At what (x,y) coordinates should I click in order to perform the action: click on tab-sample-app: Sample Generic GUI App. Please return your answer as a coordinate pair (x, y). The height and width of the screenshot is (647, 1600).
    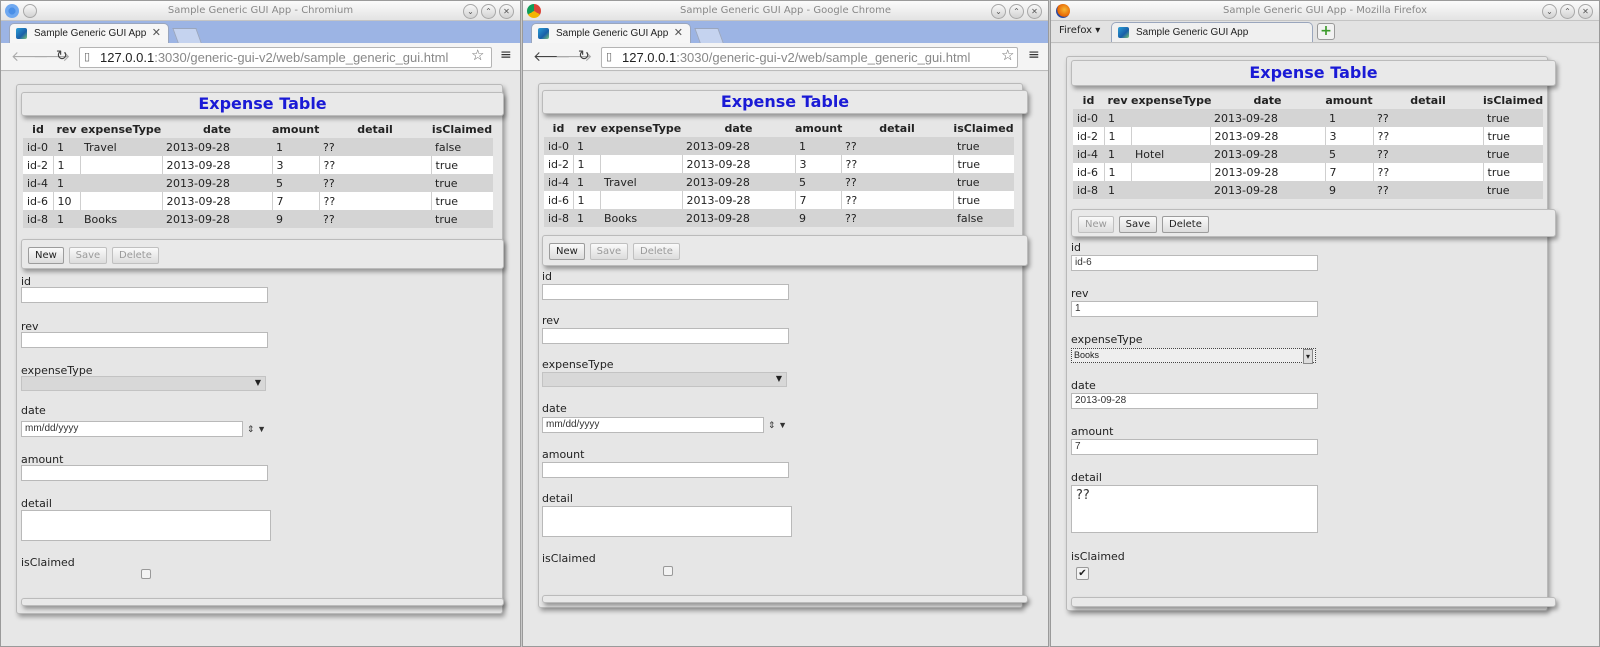
    Looking at the image, I should click on (1212, 32).